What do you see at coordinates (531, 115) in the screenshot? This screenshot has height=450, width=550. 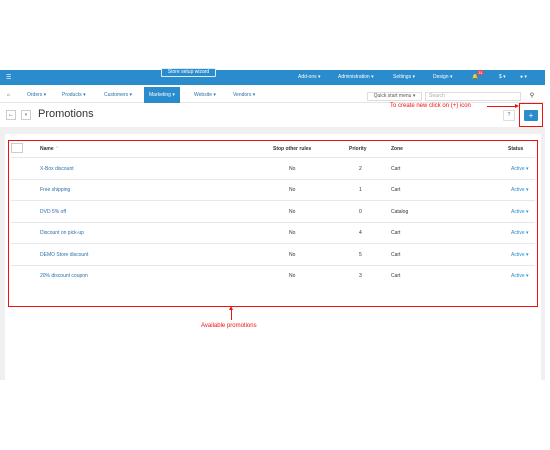 I see `add-button-highlight` at bounding box center [531, 115].